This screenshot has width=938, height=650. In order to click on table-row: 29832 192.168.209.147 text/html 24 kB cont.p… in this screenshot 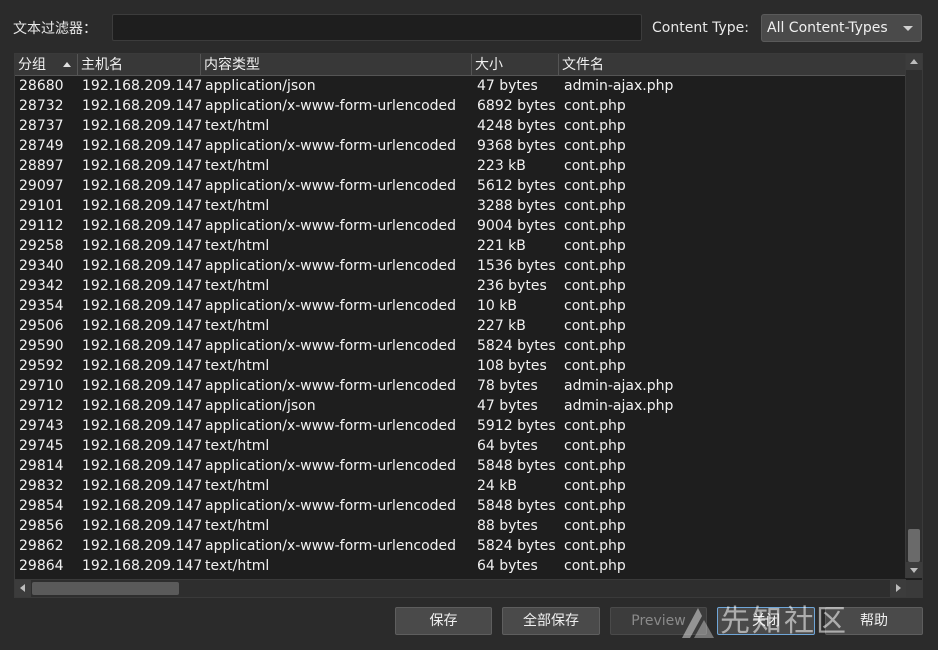, I will do `click(460, 486)`.